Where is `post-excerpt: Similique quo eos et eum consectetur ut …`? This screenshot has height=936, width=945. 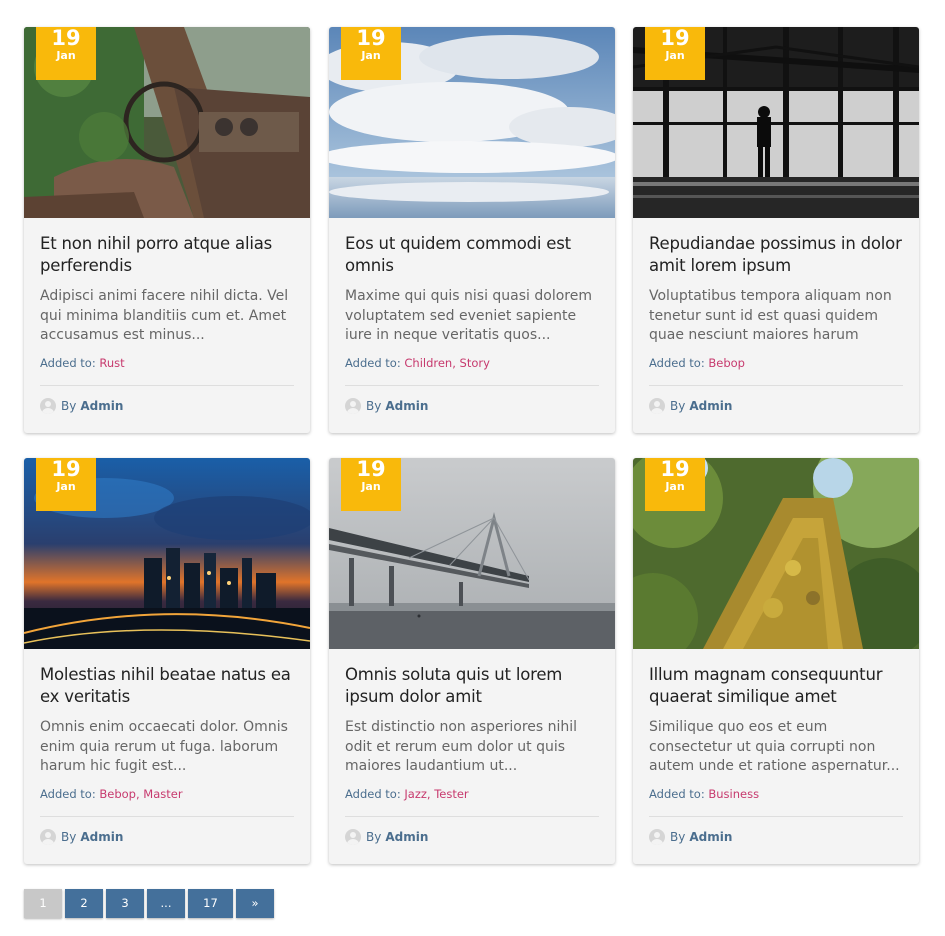
post-excerpt: Similique quo eos et eum consectetur ut … is located at coordinates (774, 746).